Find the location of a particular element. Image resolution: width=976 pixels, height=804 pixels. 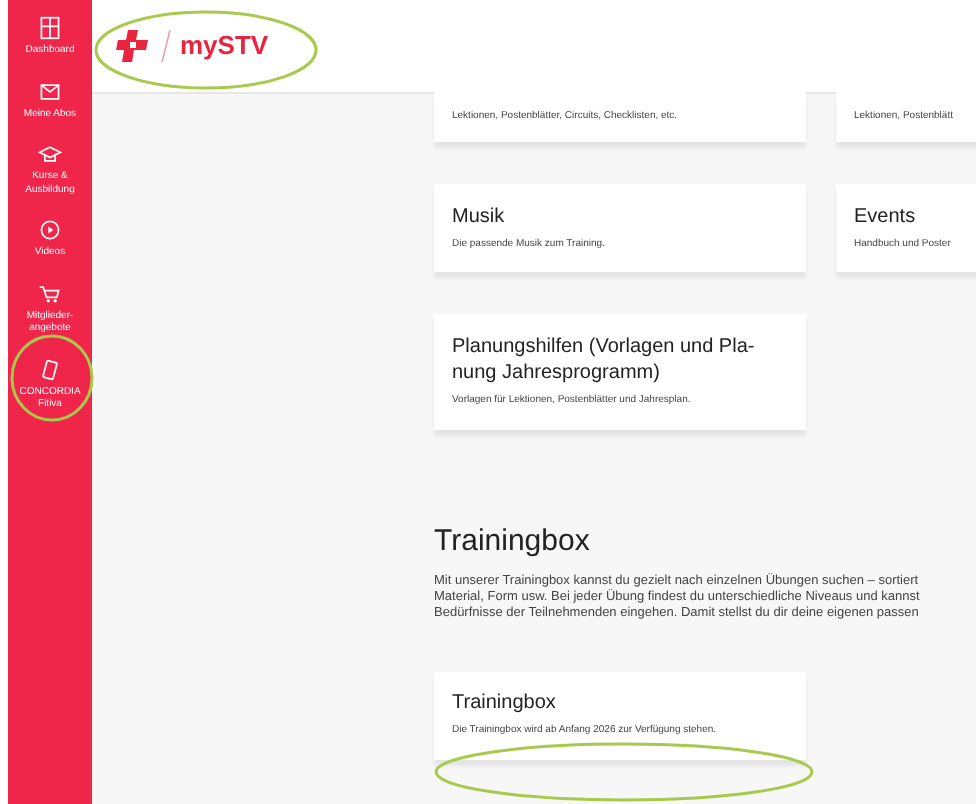

play-icon is located at coordinates (50, 230).